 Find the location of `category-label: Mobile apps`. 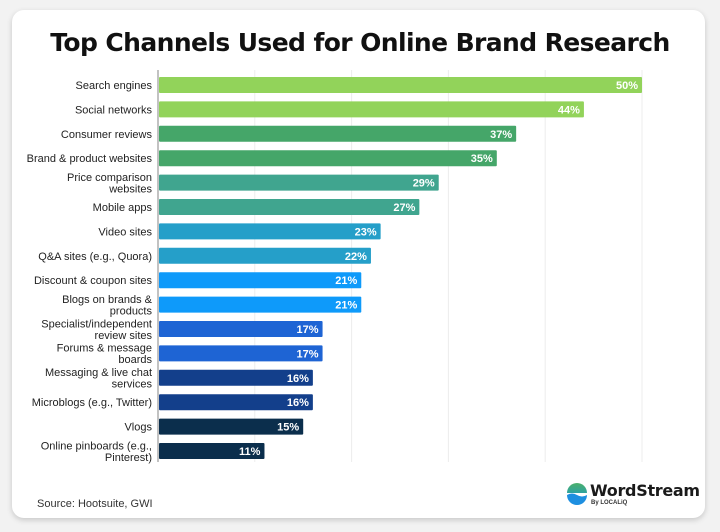

category-label: Mobile apps is located at coordinates (123, 208).